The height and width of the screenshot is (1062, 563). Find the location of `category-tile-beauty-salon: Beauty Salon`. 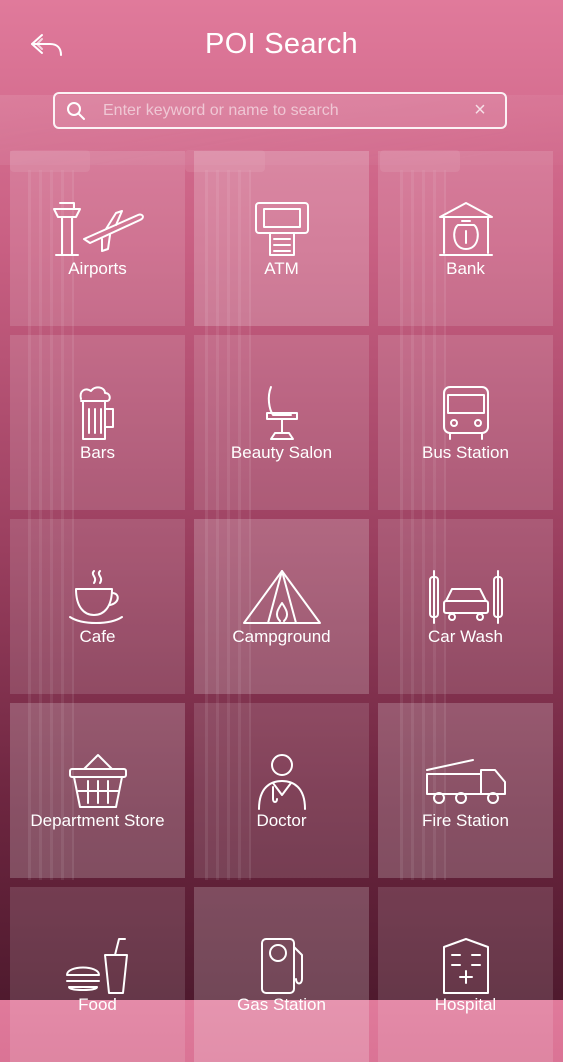

category-tile-beauty-salon: Beauty Salon is located at coordinates (281, 422).